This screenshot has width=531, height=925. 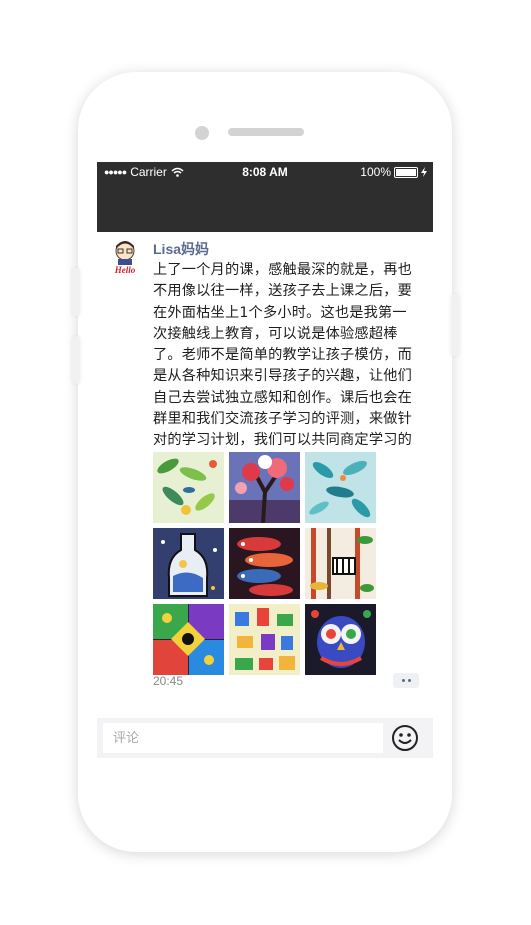 I want to click on comment-bar, so click(x=265, y=738).